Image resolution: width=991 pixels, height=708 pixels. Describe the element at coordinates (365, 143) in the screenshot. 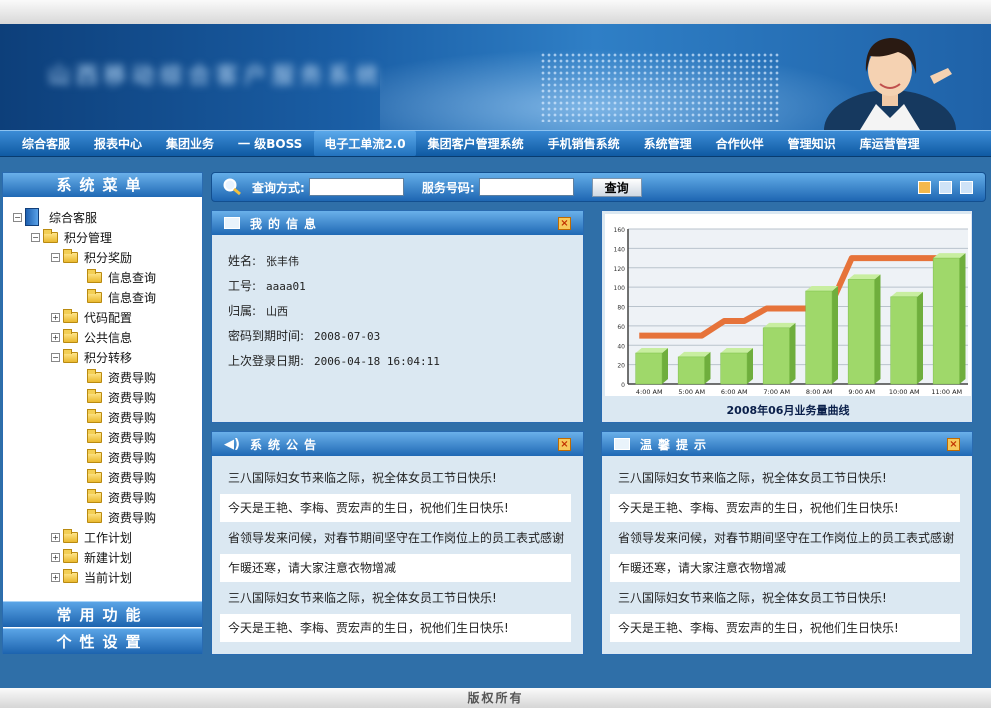

I see `nav-item-work-order: 电子工单流2.0` at that location.